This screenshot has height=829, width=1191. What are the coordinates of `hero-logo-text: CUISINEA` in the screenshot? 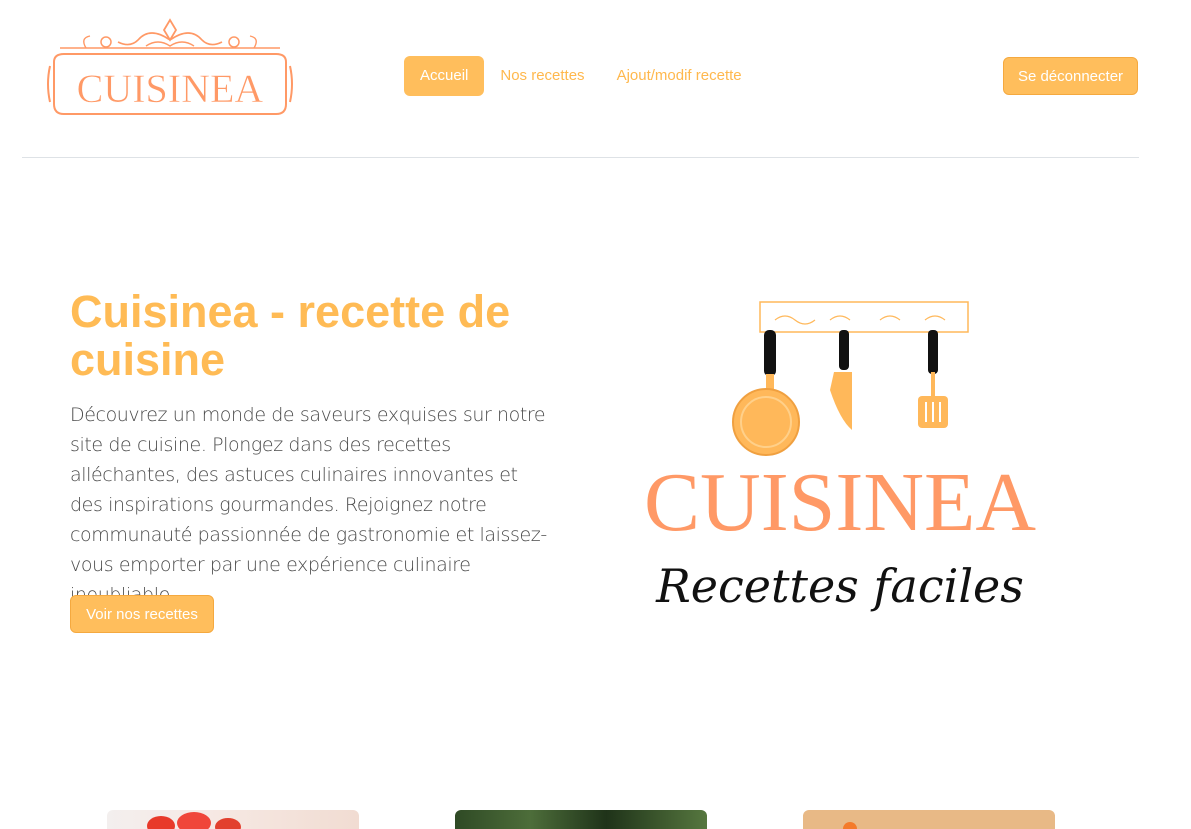 It's located at (840, 502).